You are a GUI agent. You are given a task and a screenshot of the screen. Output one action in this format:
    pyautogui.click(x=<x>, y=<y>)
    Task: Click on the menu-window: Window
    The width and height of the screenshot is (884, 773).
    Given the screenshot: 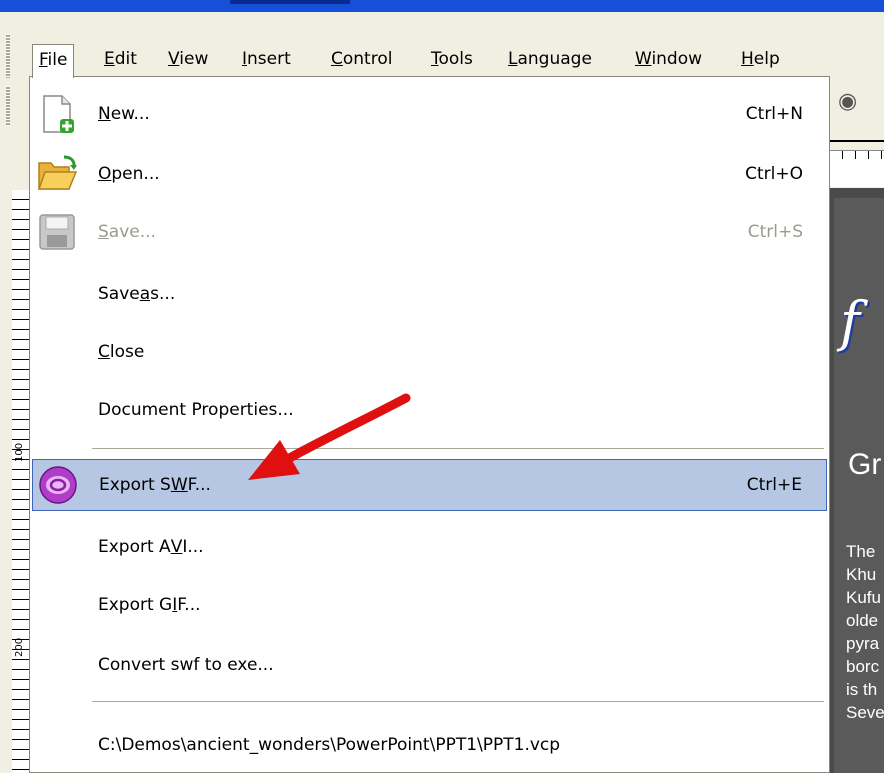 What is the action you would take?
    pyautogui.click(x=668, y=60)
    